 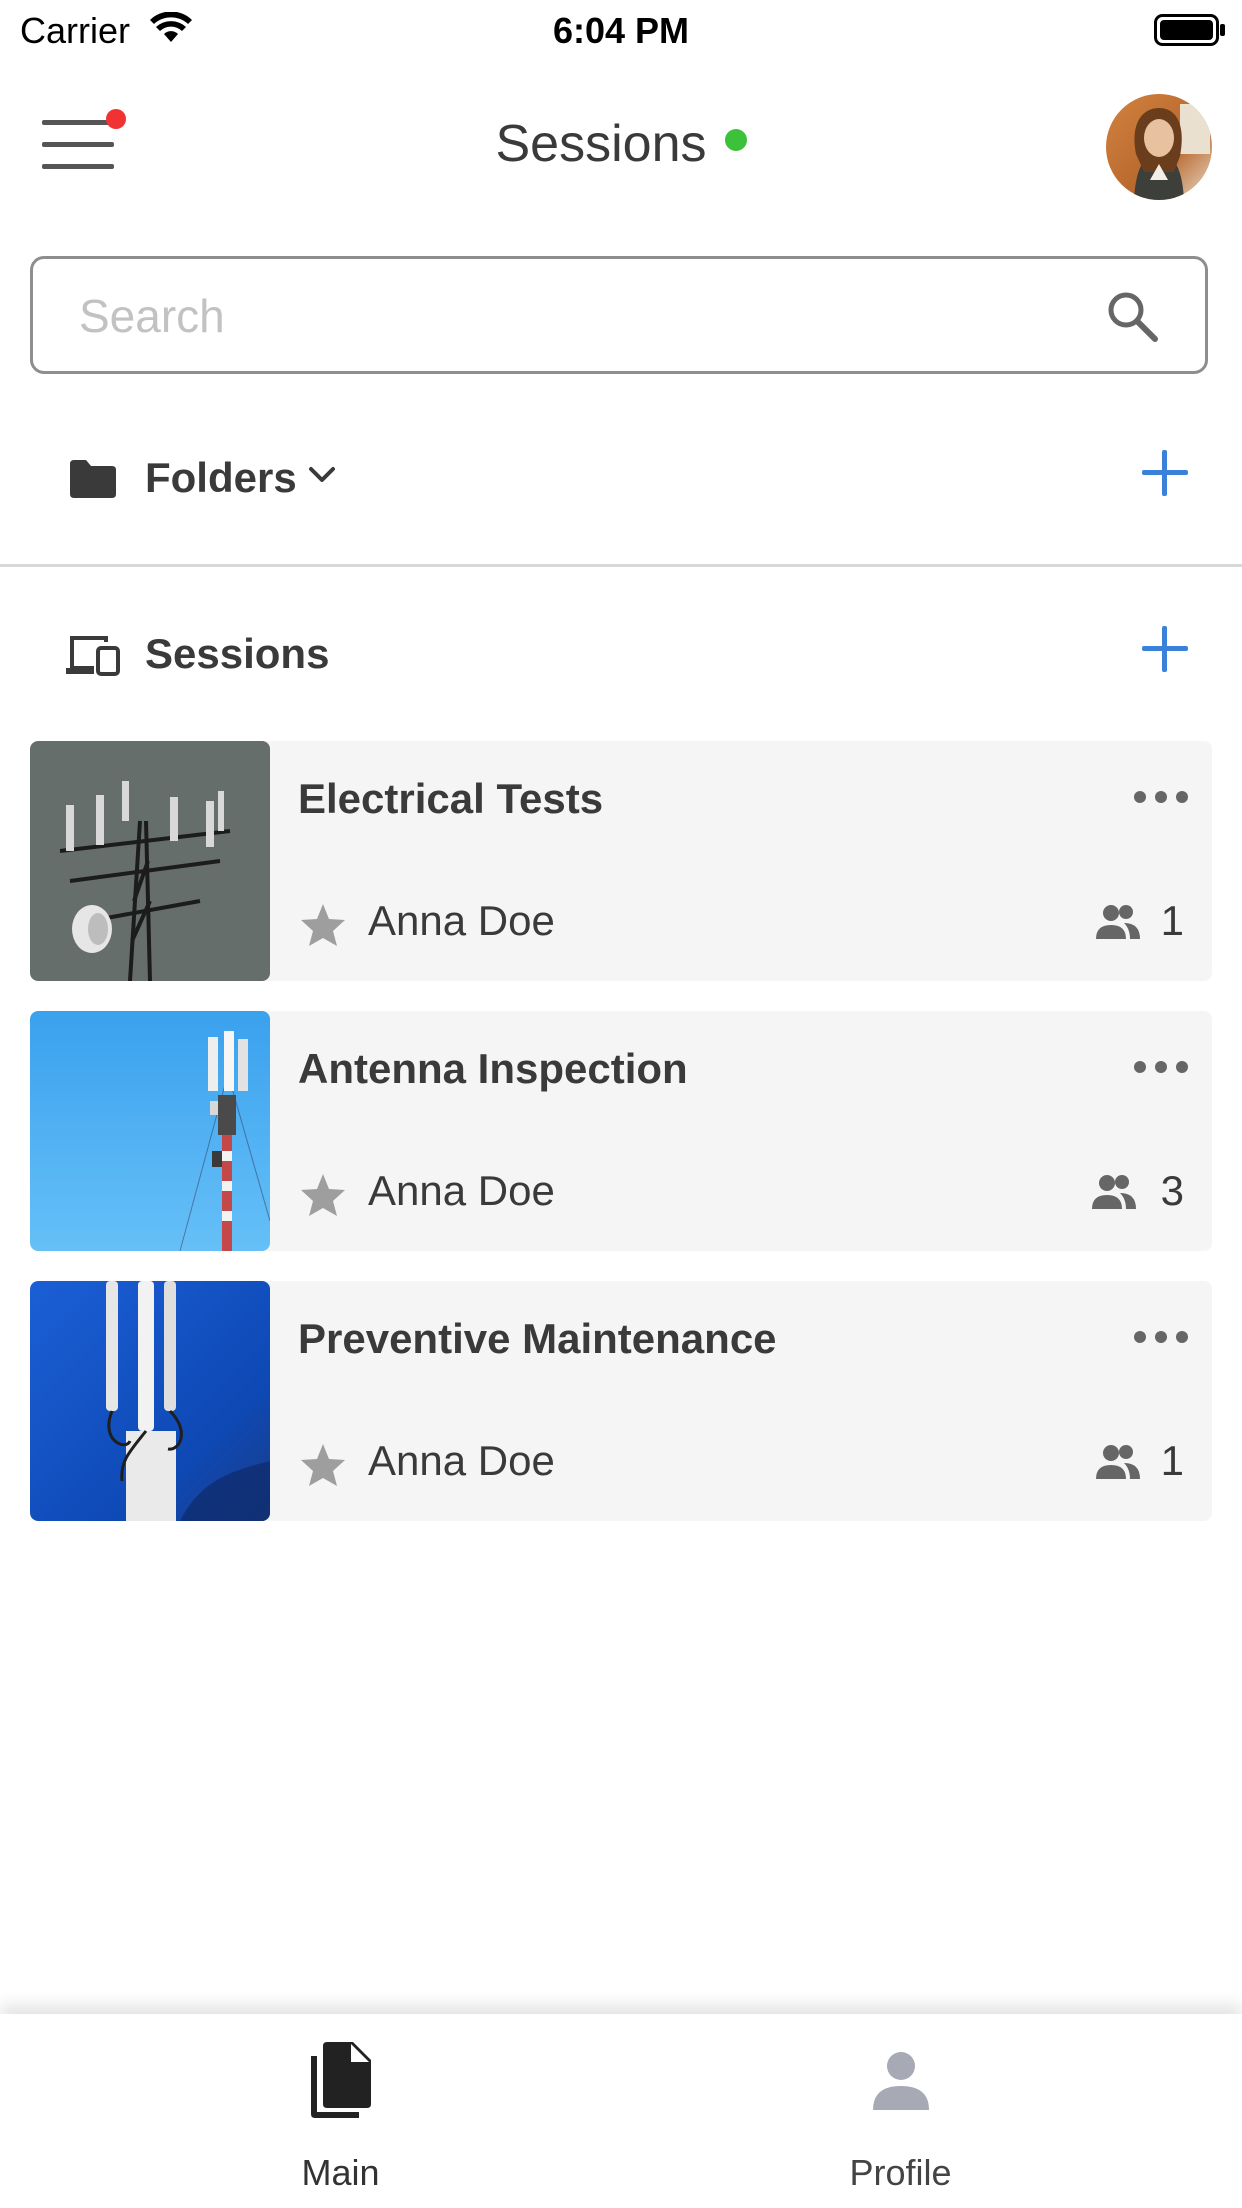 What do you see at coordinates (451, 798) in the screenshot?
I see `session-title: Electrical Tests` at bounding box center [451, 798].